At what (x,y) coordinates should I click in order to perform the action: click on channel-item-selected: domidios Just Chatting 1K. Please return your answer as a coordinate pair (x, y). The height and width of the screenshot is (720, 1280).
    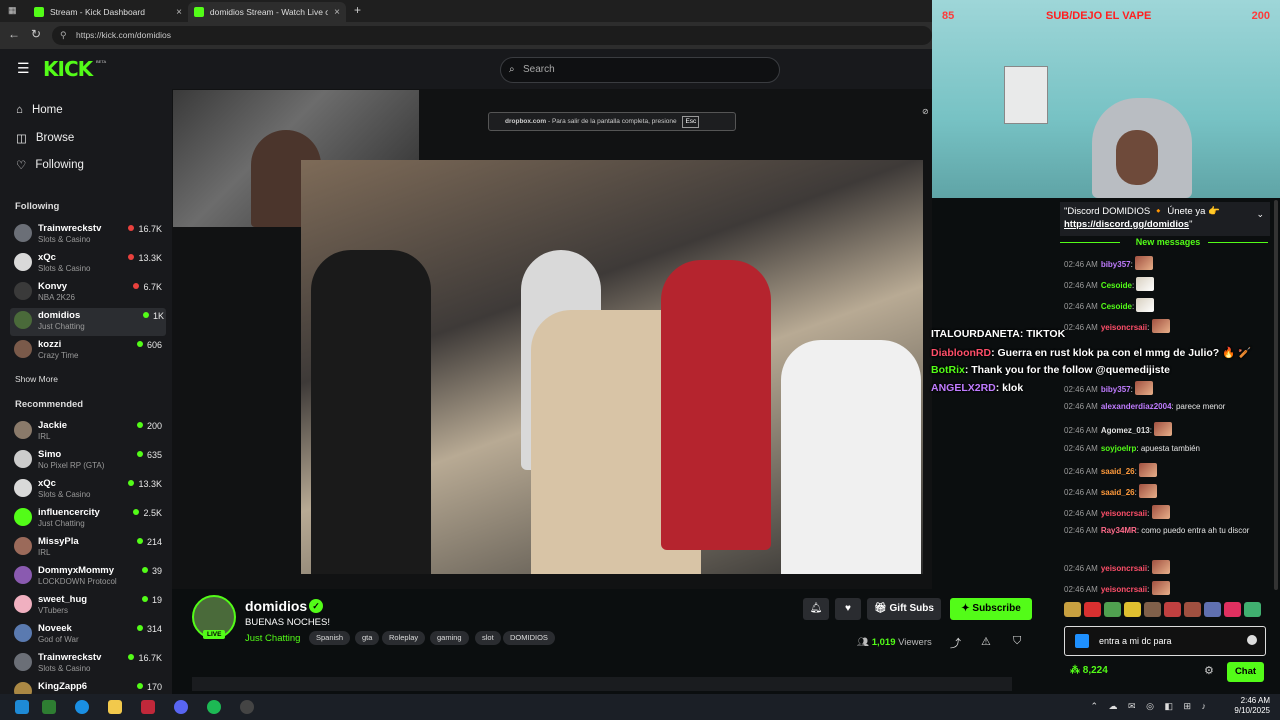
    Looking at the image, I should click on (88, 322).